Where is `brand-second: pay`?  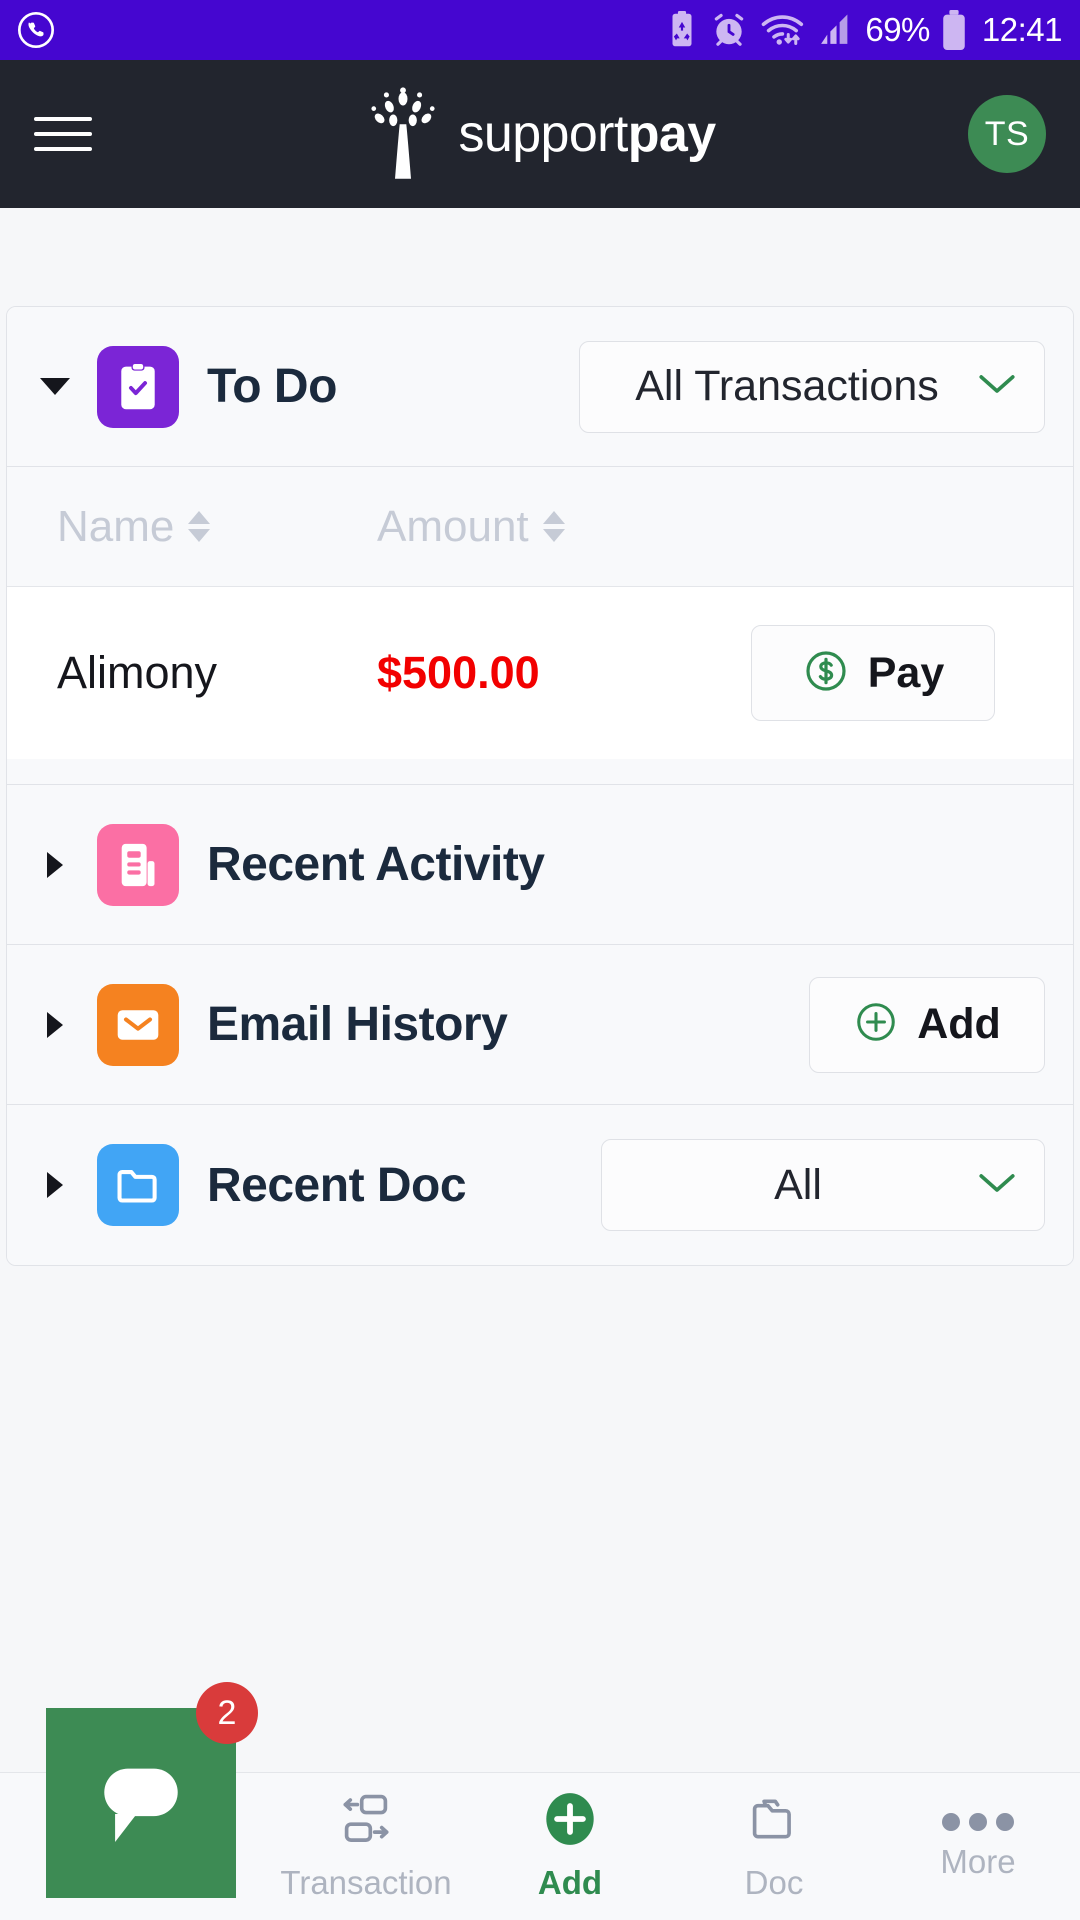
brand-second: pay is located at coordinates (671, 134).